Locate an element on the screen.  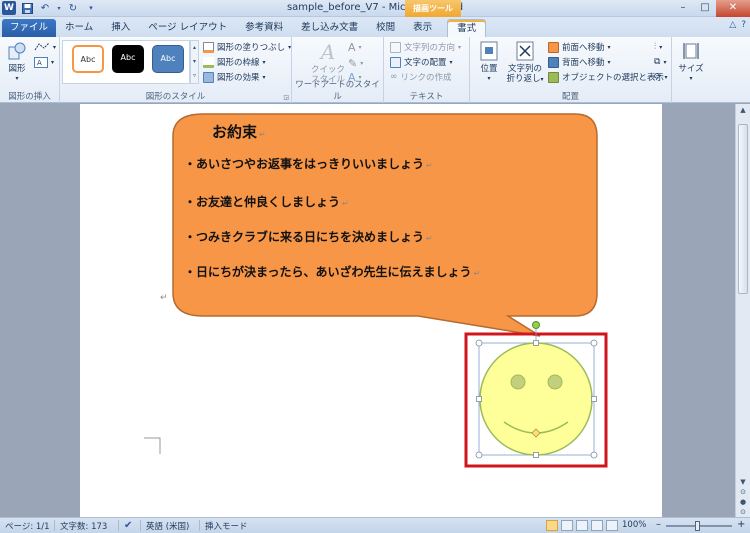
position-button: 位置 ▾ is located at coordinates (489, 62).